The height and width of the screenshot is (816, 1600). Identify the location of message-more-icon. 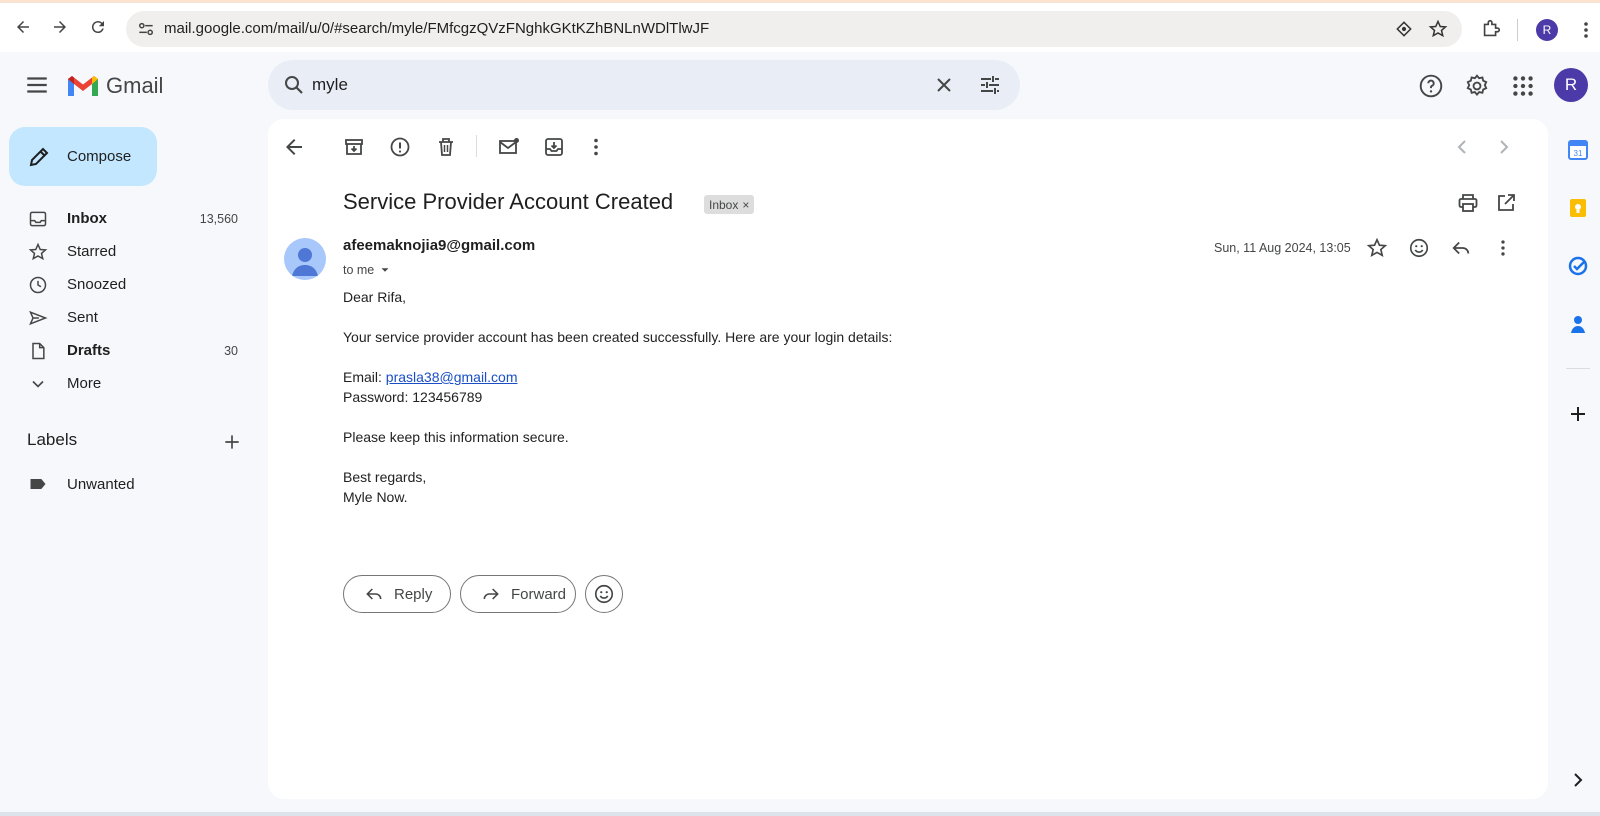
(1504, 249).